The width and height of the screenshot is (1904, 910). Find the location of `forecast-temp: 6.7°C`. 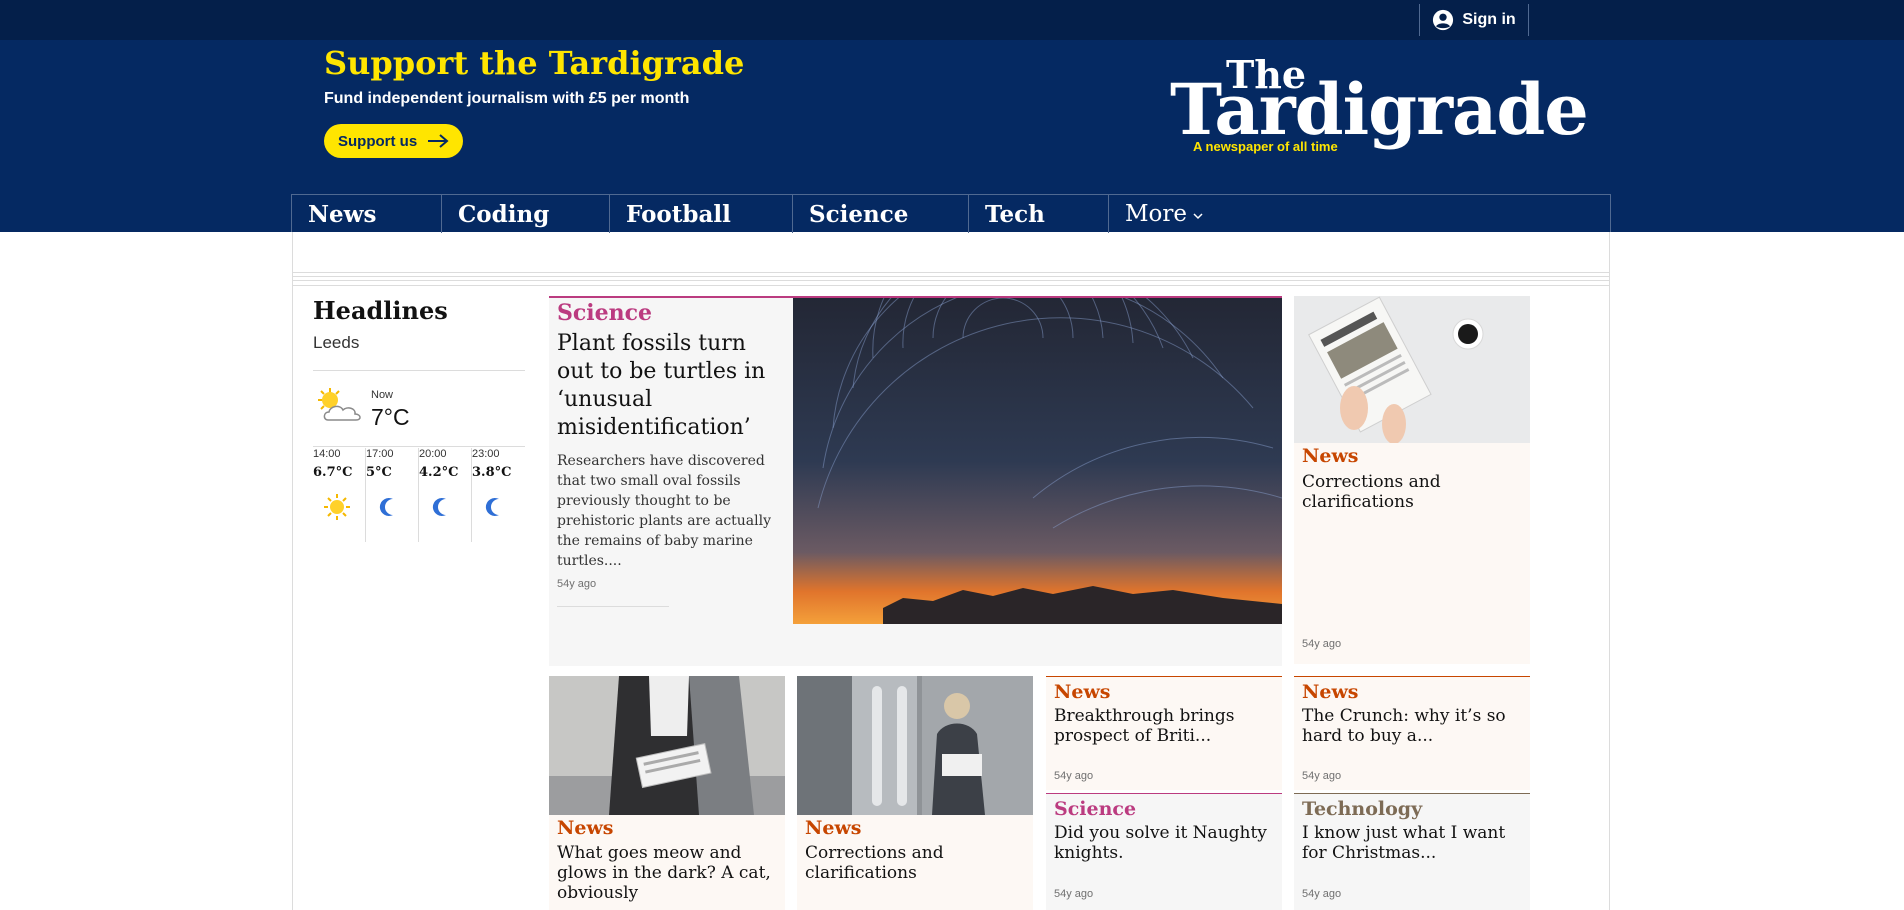

forecast-temp: 6.7°C is located at coordinates (333, 472).